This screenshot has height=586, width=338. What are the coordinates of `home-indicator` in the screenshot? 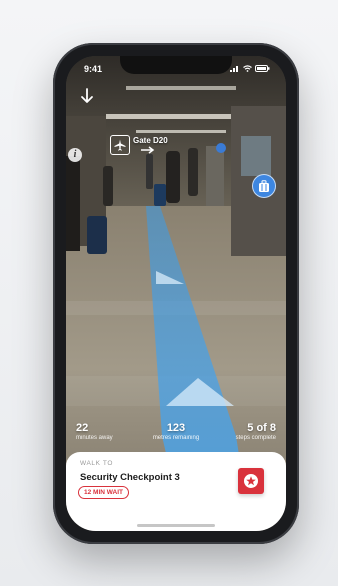 It's located at (176, 525).